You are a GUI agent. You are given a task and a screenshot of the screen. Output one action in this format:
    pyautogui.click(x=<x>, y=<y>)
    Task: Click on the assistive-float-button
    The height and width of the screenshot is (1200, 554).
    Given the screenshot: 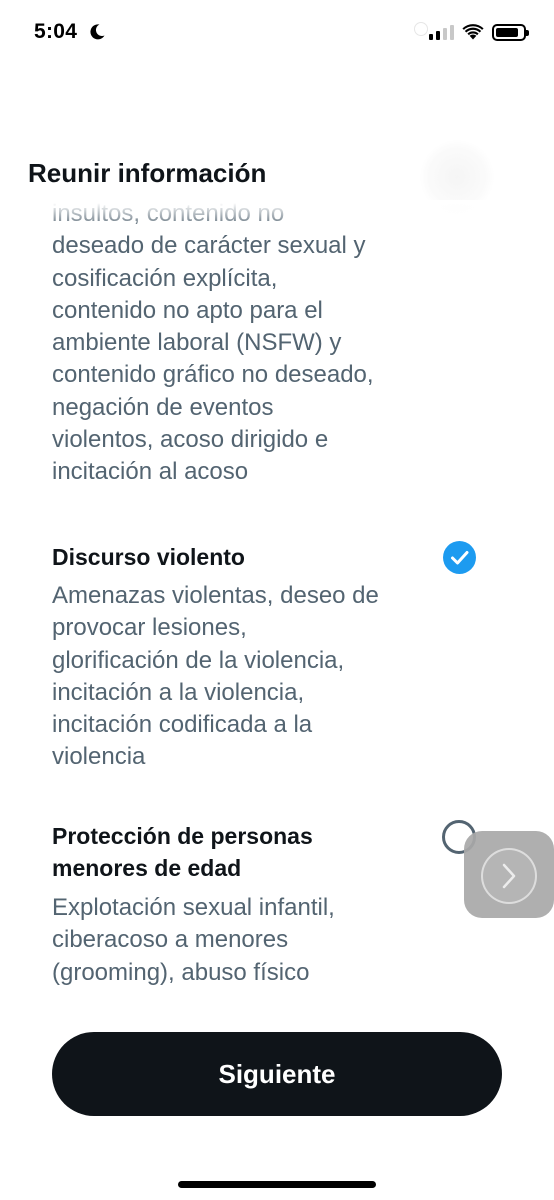 What is the action you would take?
    pyautogui.click(x=509, y=874)
    